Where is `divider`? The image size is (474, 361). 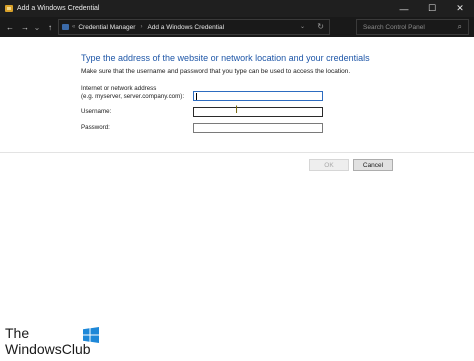
divider is located at coordinates (237, 152).